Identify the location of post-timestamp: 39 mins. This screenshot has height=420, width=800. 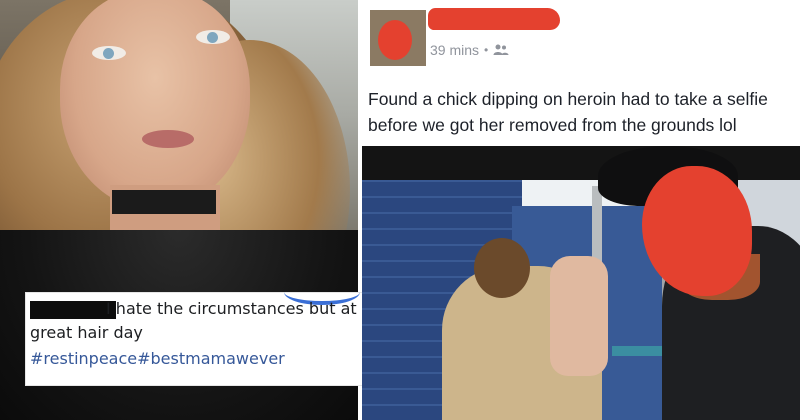
(454, 50).